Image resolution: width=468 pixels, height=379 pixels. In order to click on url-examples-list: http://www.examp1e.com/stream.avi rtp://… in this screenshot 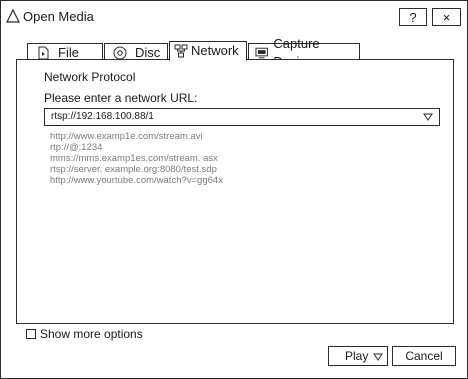, I will do `click(136, 158)`.